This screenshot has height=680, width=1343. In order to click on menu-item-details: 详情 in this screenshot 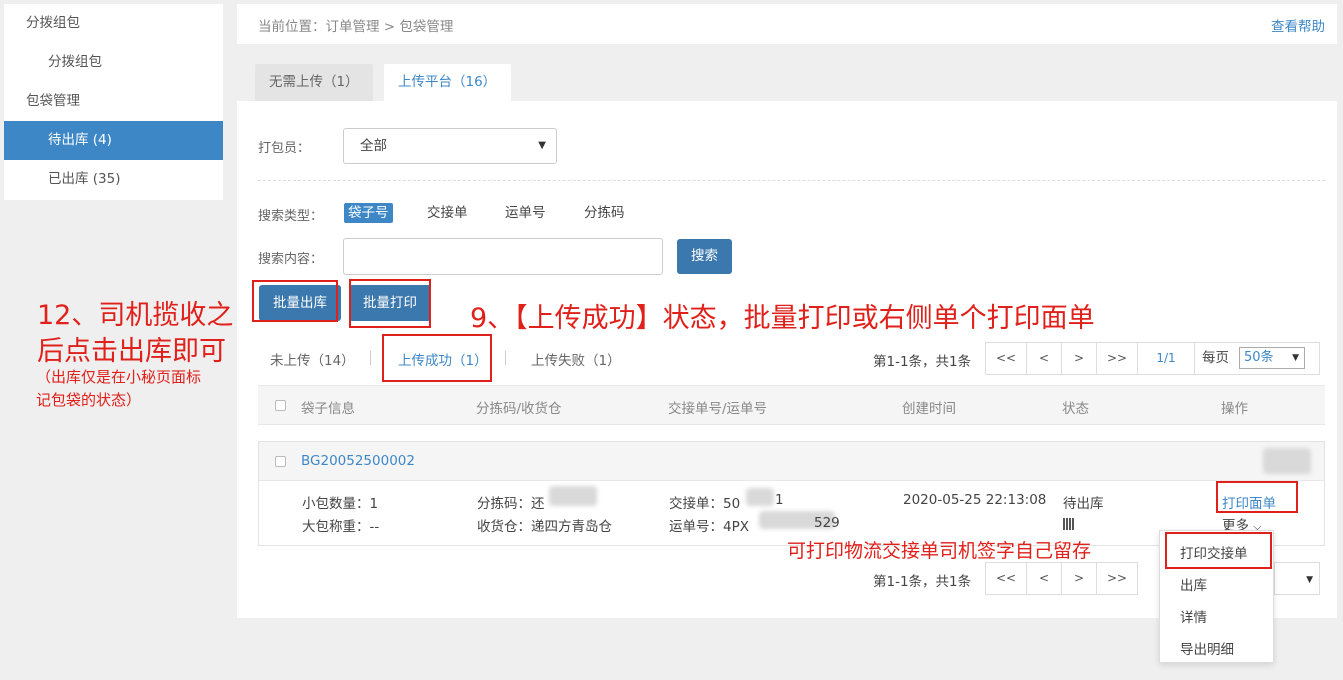, I will do `click(1193, 616)`.